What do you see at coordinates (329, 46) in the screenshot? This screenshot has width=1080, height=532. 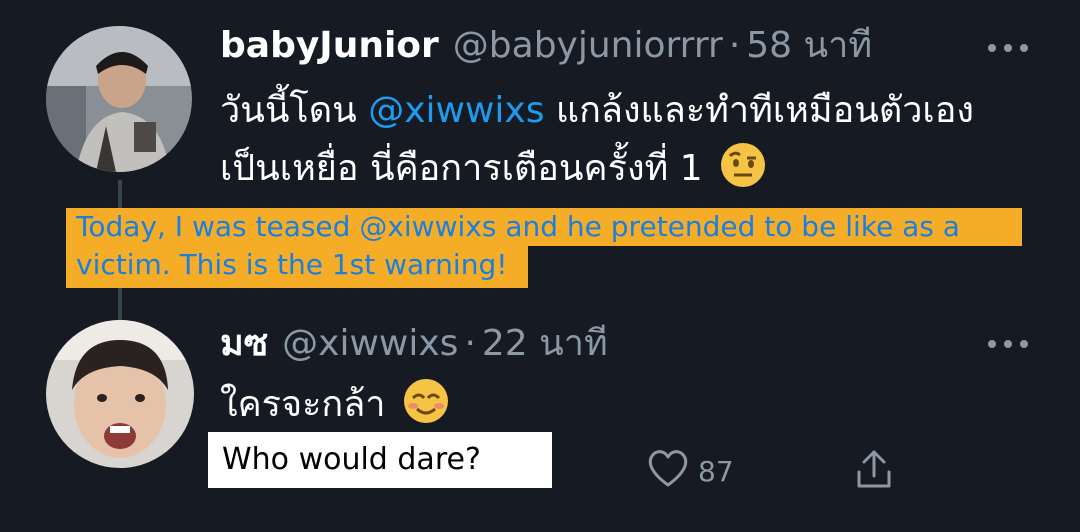 I see `display-name: babyJunior` at bounding box center [329, 46].